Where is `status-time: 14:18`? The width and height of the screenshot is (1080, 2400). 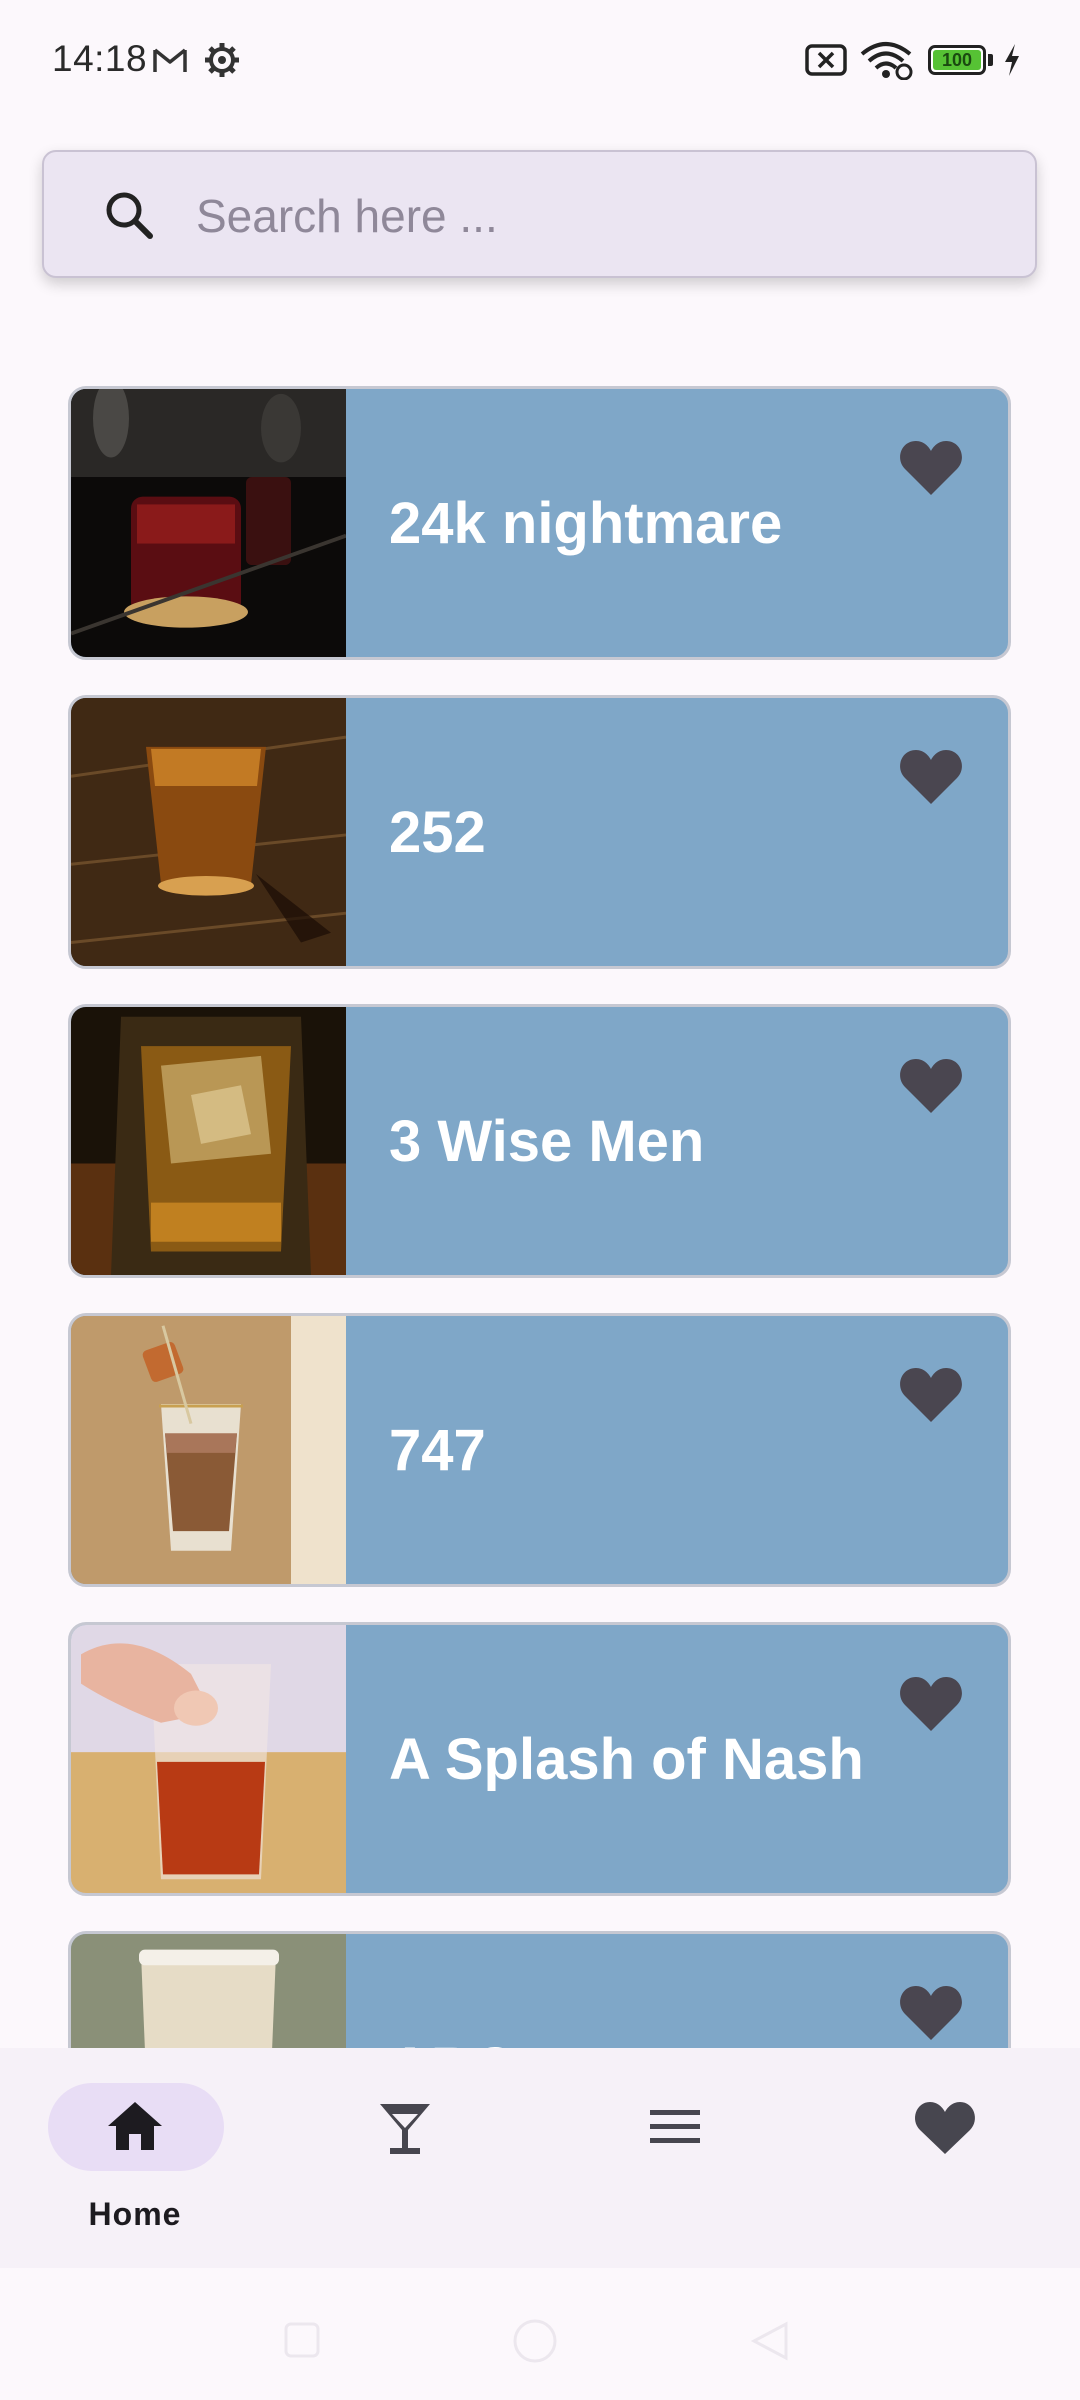 status-time: 14:18 is located at coordinates (100, 58).